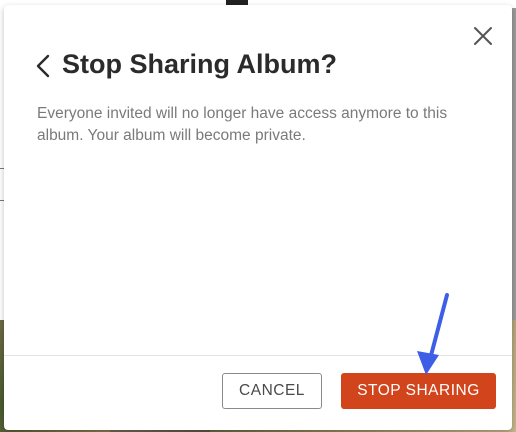 This screenshot has width=516, height=432. I want to click on chevron-left-icon, so click(43, 66).